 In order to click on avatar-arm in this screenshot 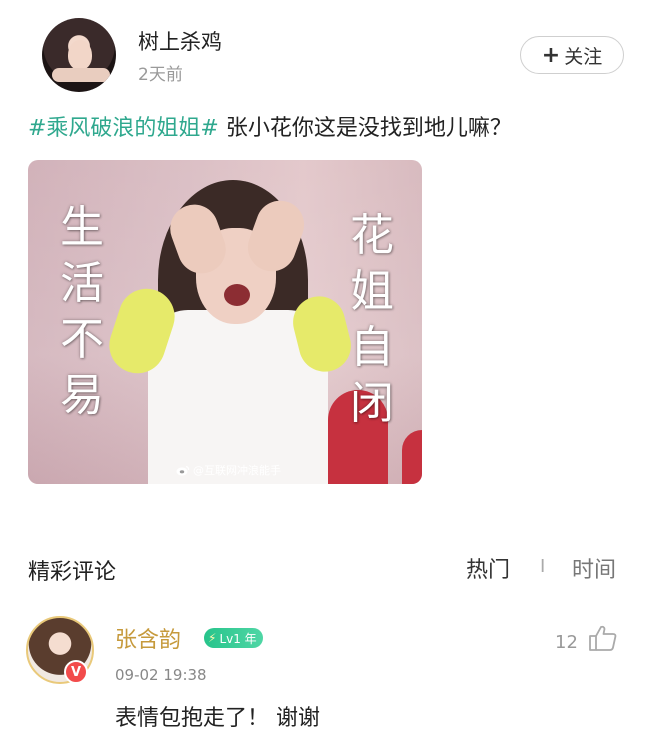, I will do `click(81, 75)`.